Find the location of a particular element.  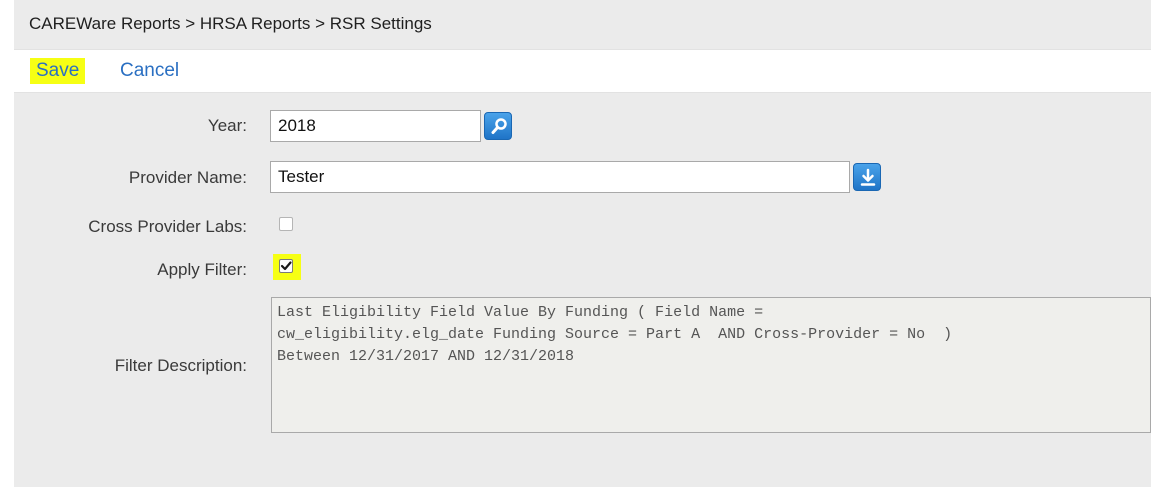

provider-dropdown-button is located at coordinates (867, 177).